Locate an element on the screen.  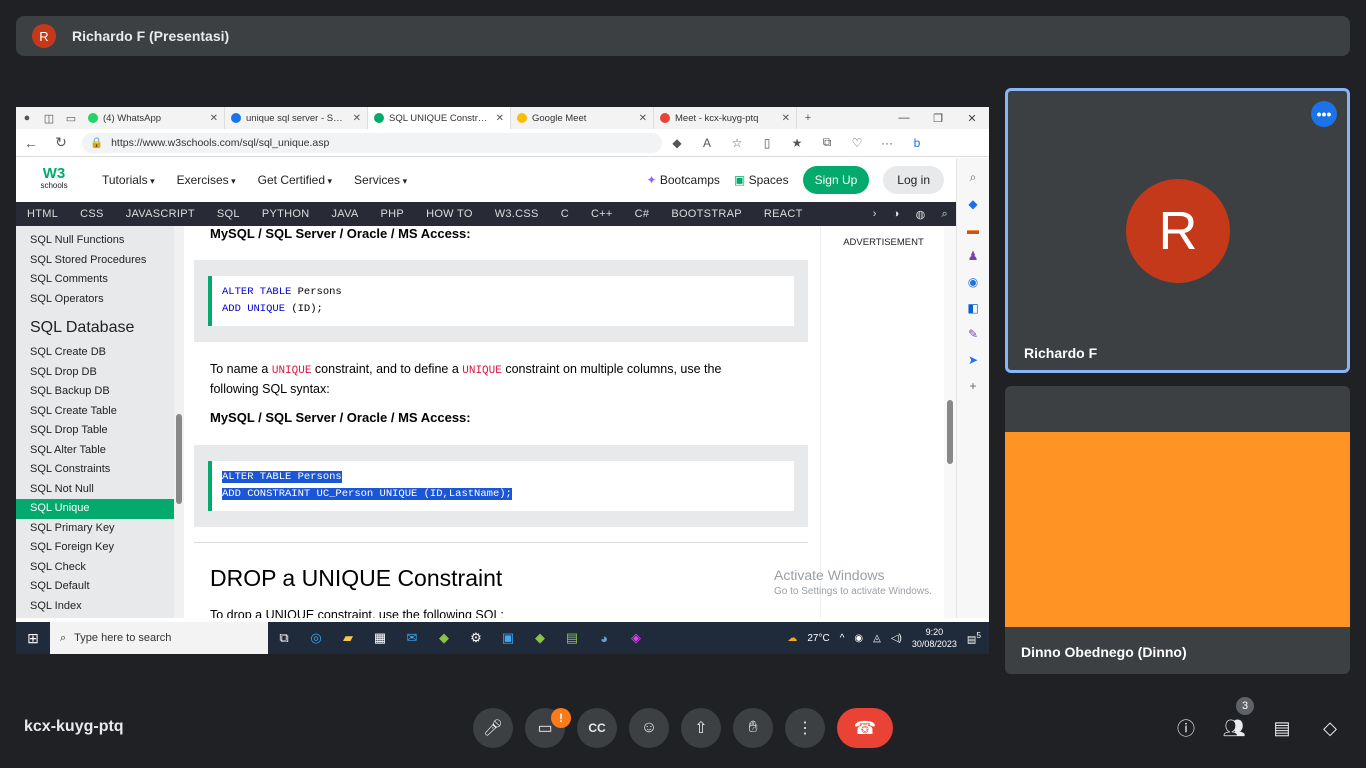
designer-icon: ✎ is located at coordinates (973, 334).